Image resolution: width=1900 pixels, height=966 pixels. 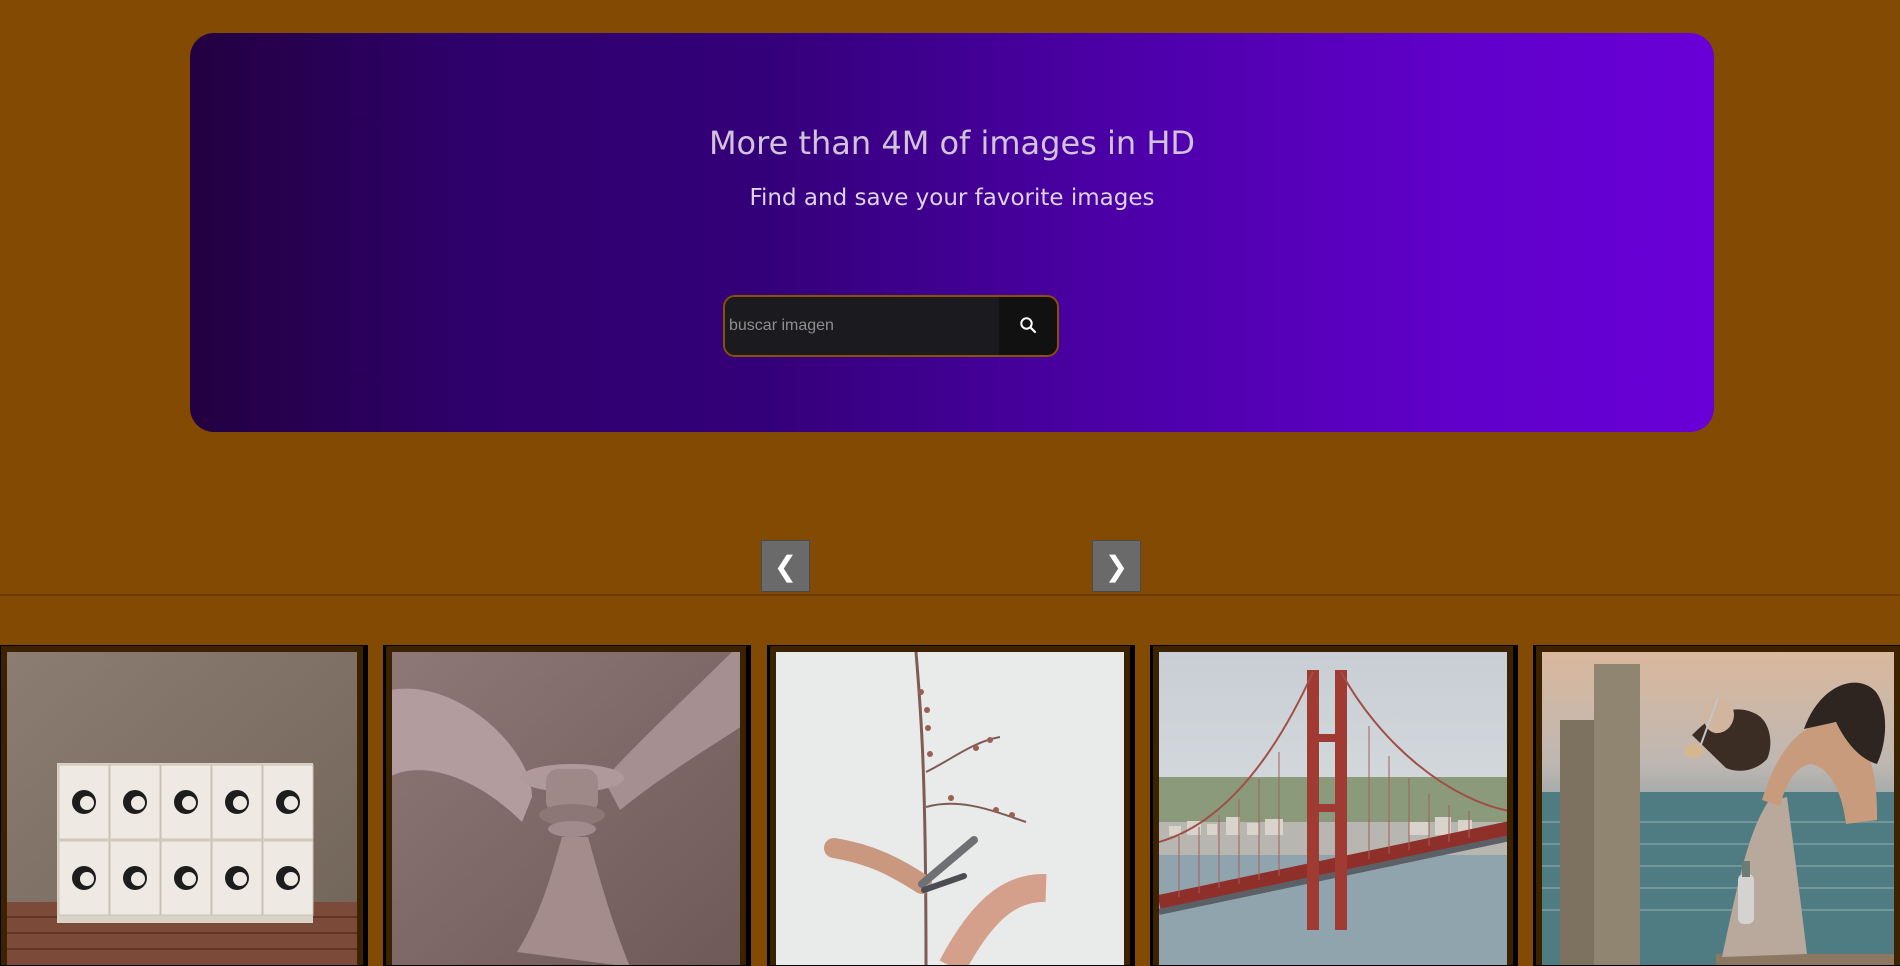 I want to click on bridge-image, so click(x=1333, y=808).